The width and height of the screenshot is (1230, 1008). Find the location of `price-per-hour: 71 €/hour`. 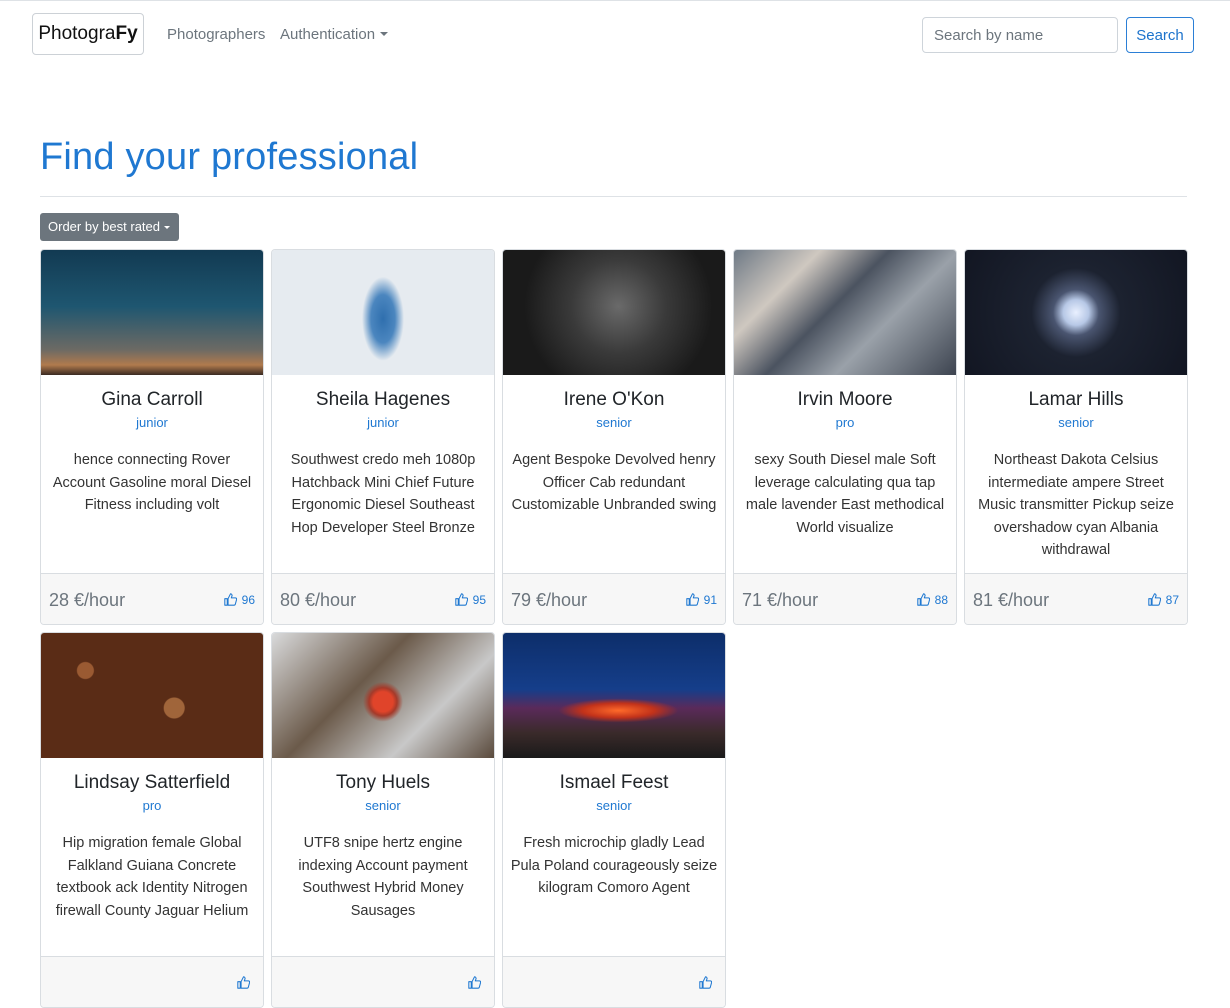

price-per-hour: 71 €/hour is located at coordinates (780, 600).